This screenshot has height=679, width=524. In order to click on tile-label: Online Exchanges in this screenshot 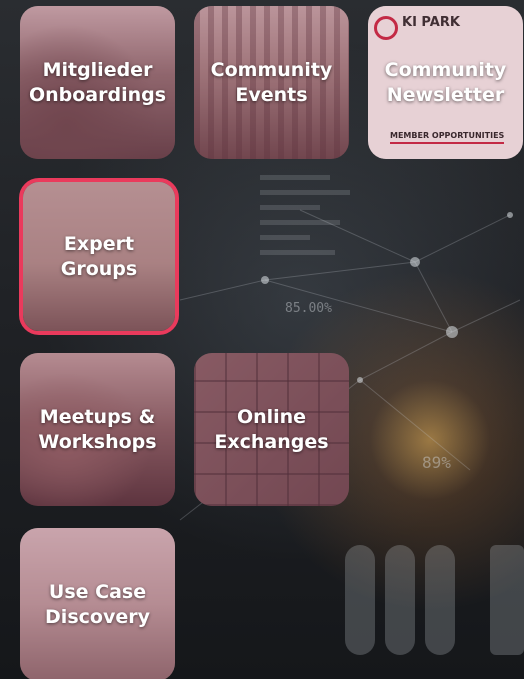, I will do `click(271, 429)`.